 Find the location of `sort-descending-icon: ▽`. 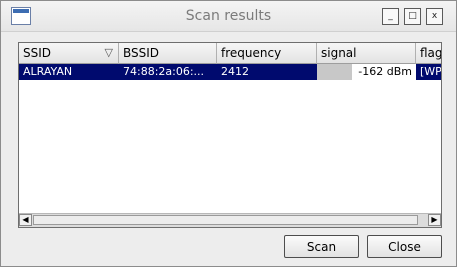

sort-descending-icon: ▽ is located at coordinates (108, 52).